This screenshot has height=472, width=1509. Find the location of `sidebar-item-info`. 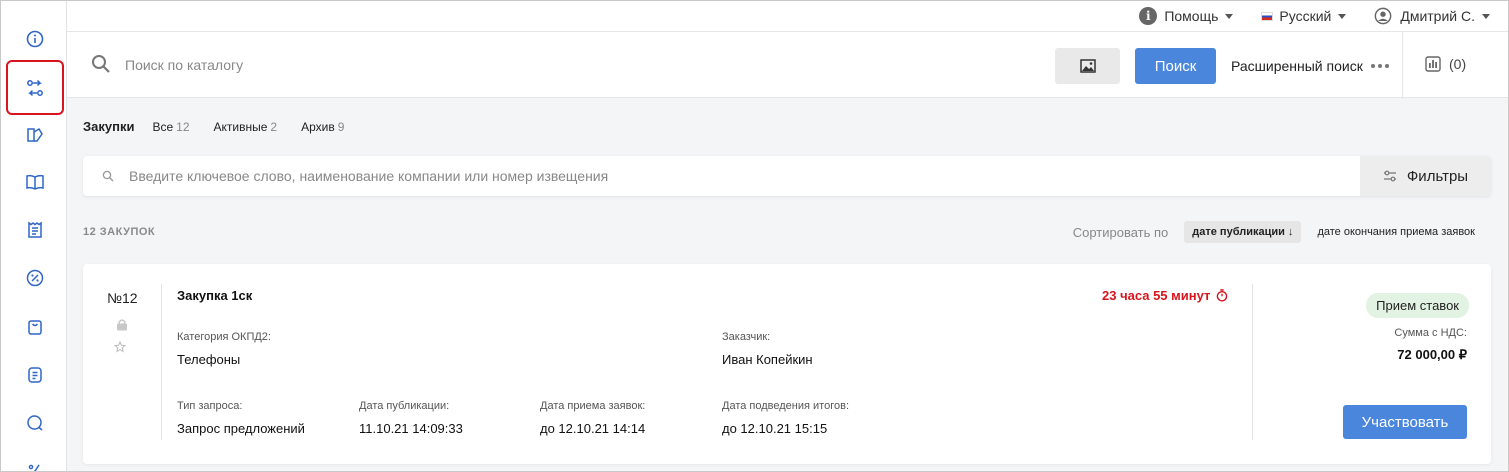

sidebar-item-info is located at coordinates (35, 39).